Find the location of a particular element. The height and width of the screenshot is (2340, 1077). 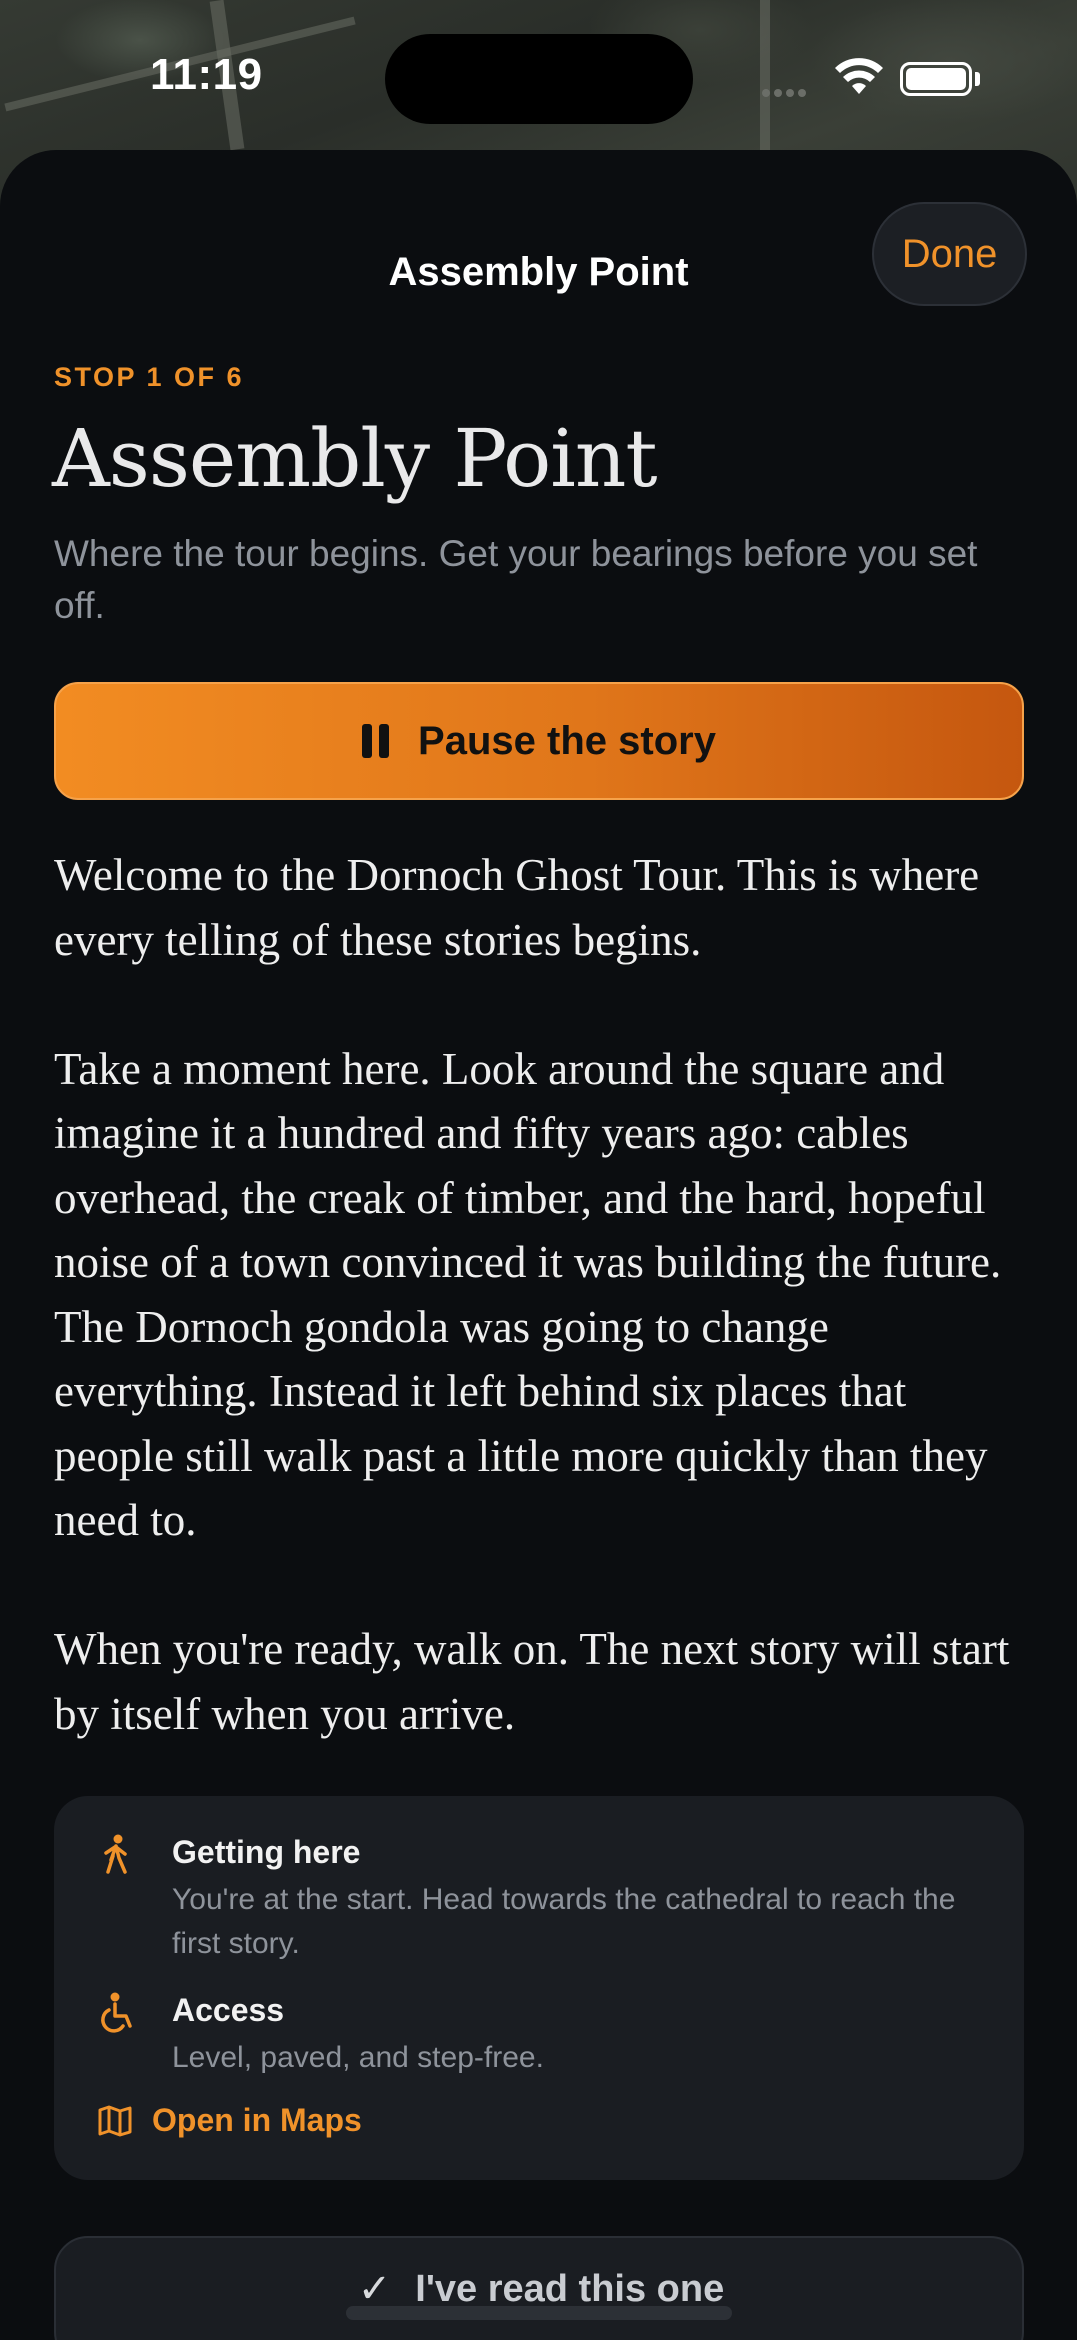

pause-story-label: Pause the story is located at coordinates (567, 740).